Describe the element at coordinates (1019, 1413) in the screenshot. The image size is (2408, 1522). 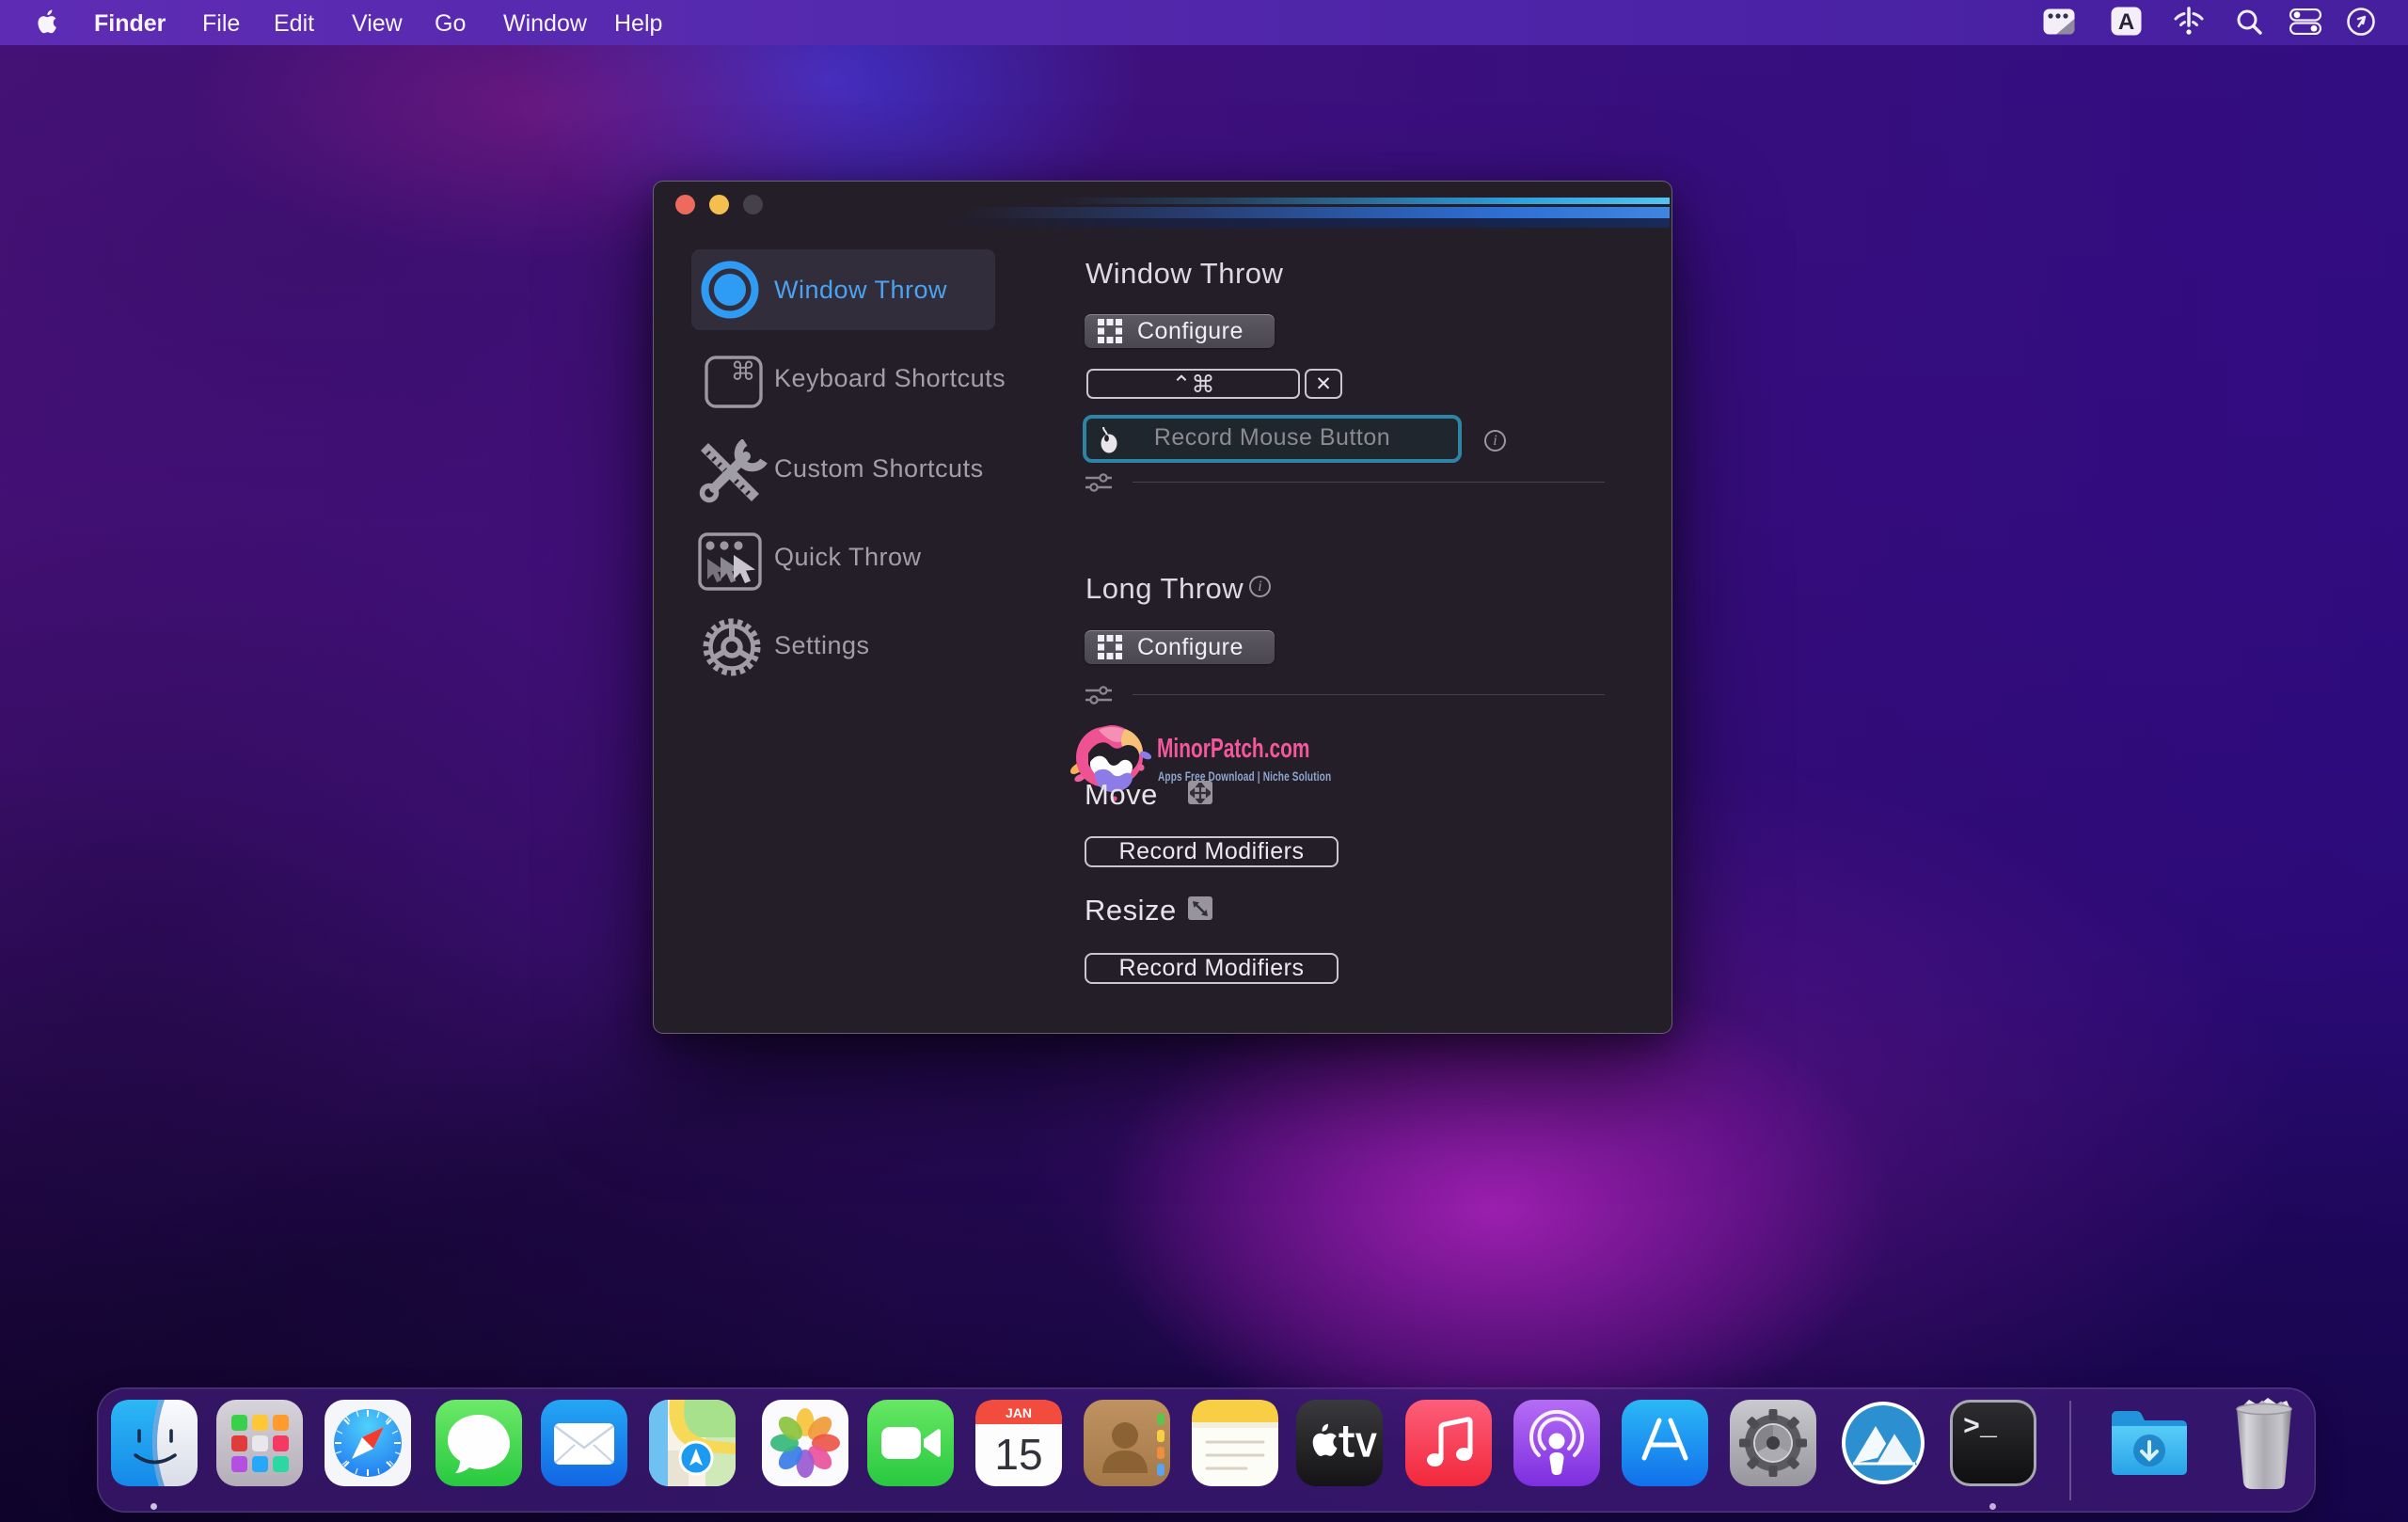
I see `svg-text: JAN` at that location.